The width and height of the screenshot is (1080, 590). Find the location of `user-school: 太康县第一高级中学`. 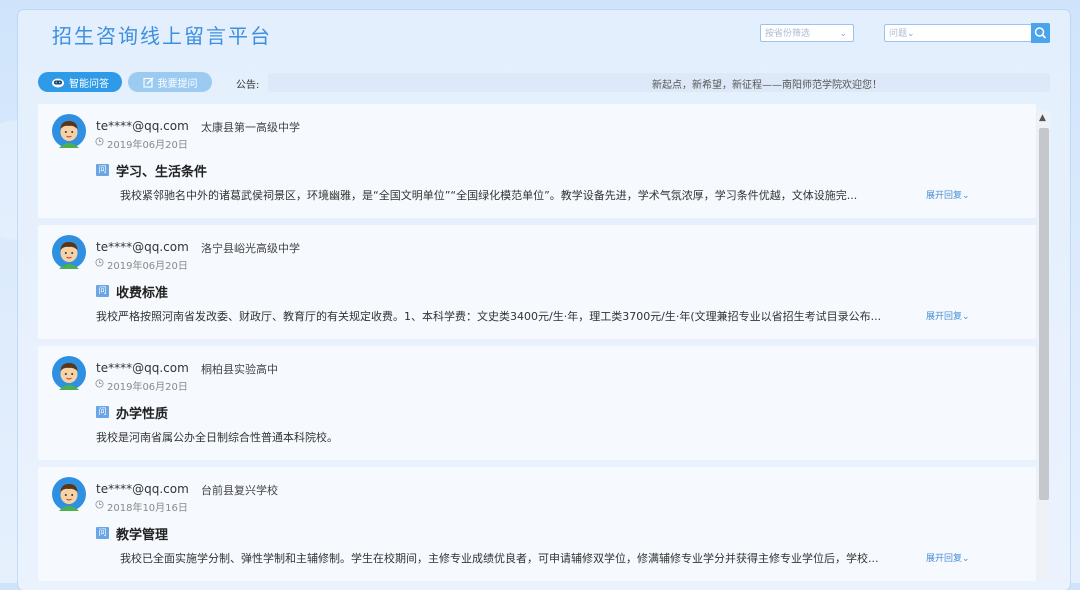

user-school: 太康县第一高级中学 is located at coordinates (250, 127).